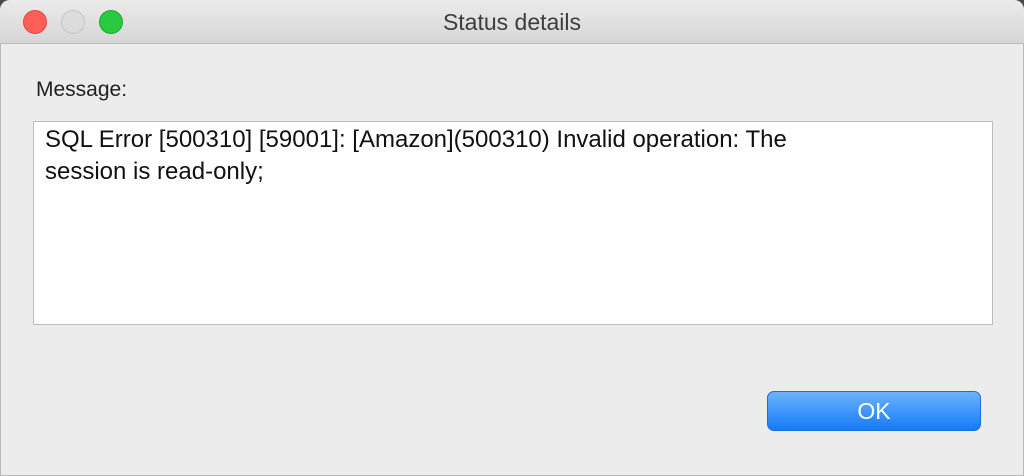 This screenshot has width=1024, height=476. I want to click on ok-button: OK, so click(874, 411).